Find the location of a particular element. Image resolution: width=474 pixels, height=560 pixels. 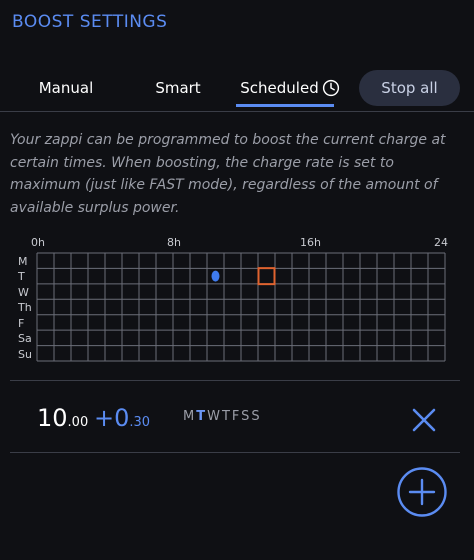

tab-manual: Manual is located at coordinates (66, 88).